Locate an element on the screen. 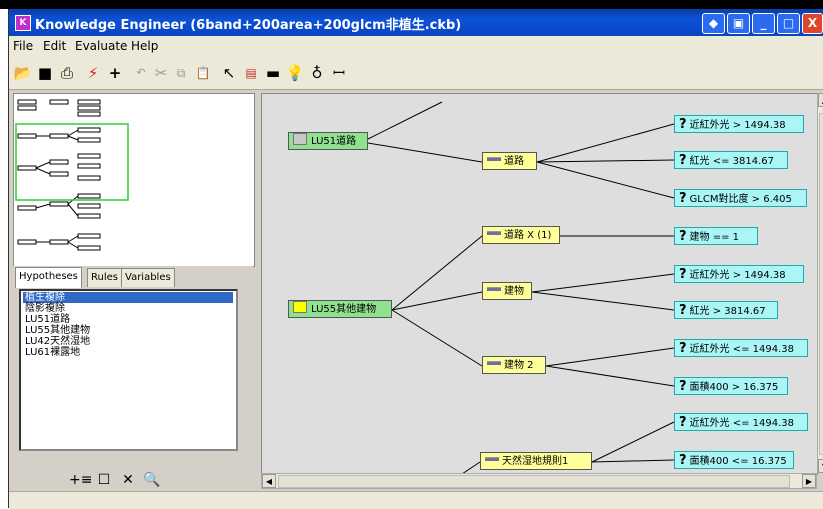 The height and width of the screenshot is (509, 823). find-icon: 🔍 is located at coordinates (152, 480).